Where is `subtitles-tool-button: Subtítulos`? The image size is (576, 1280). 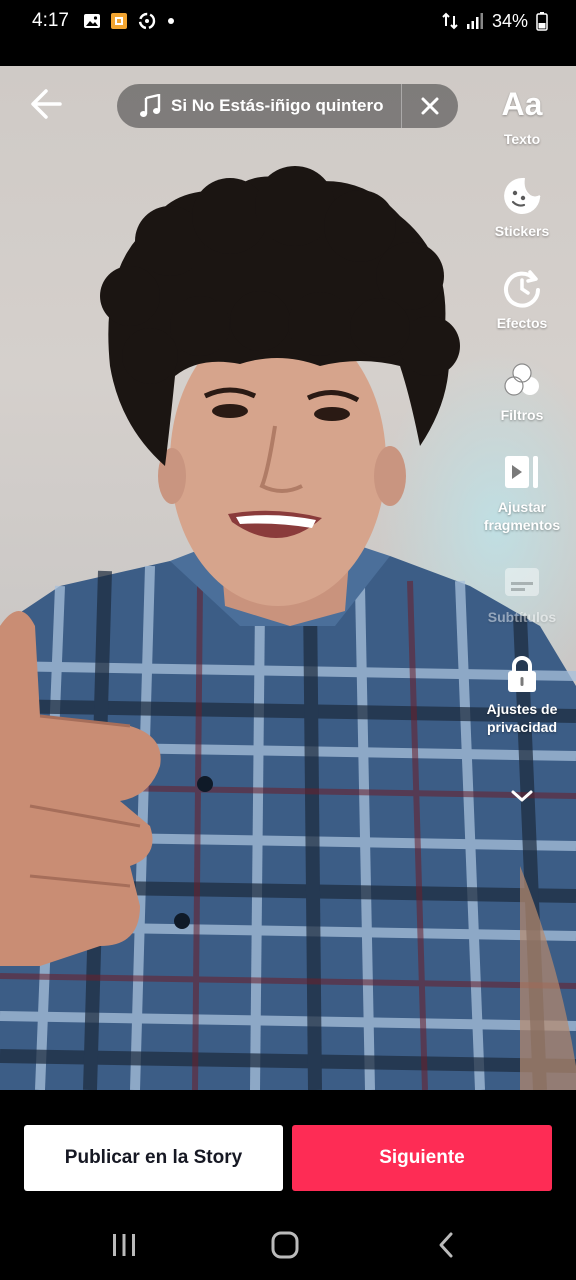
subtitles-tool-button: Subtítulos is located at coordinates (522, 594).